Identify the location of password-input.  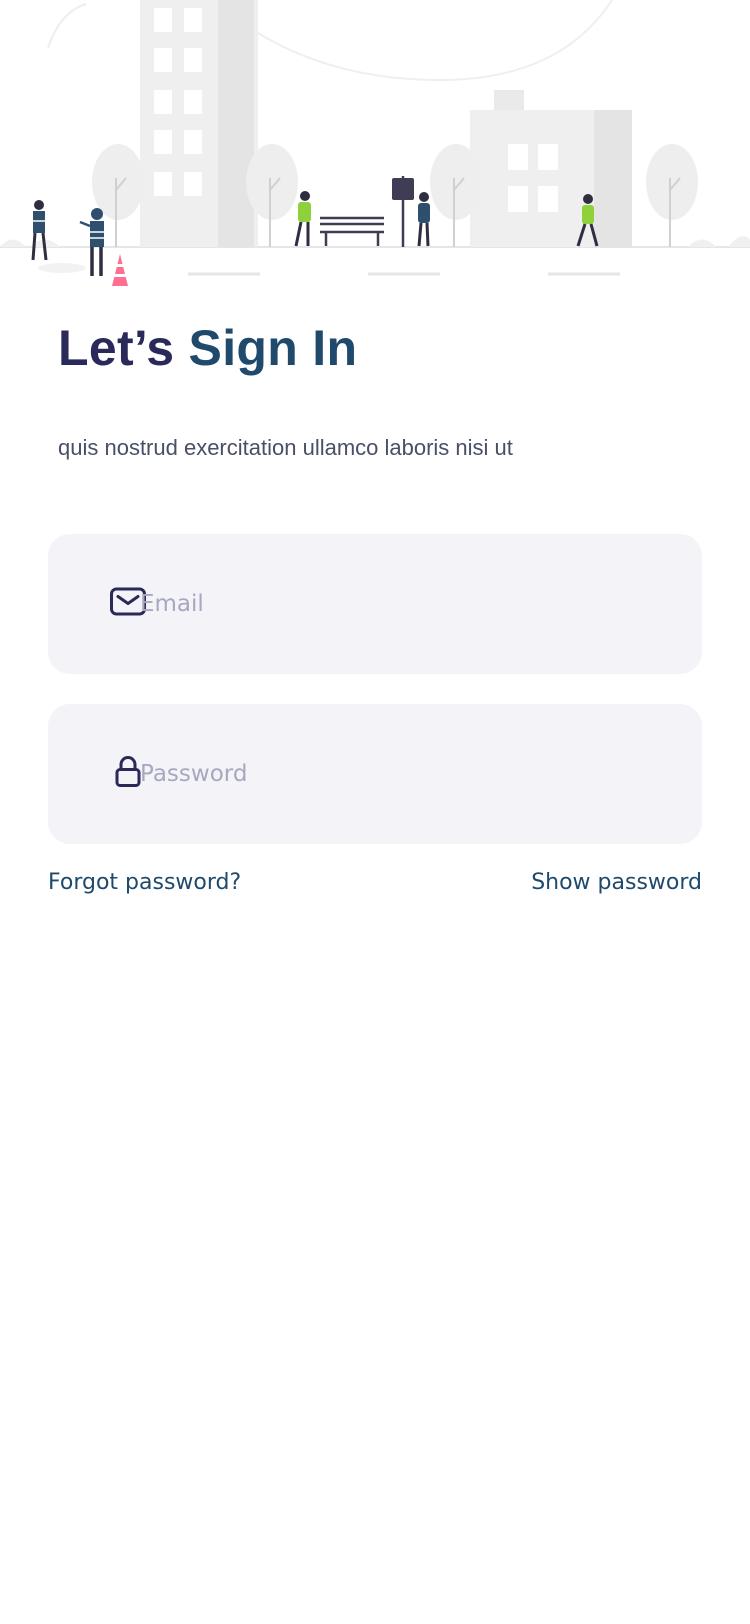
(410, 774).